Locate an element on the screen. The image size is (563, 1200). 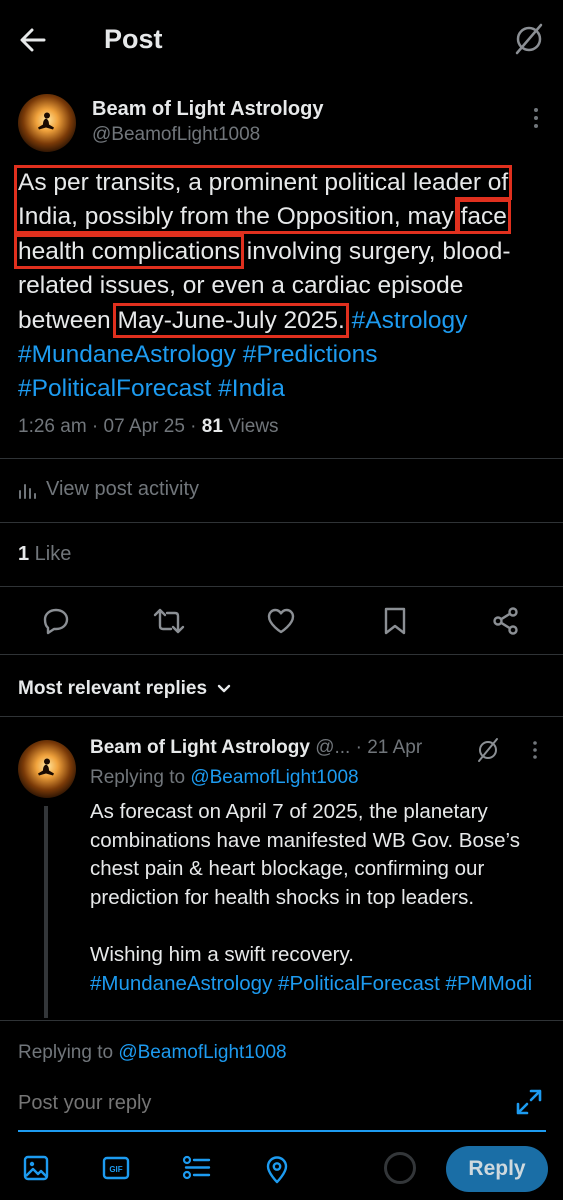
likes-count-link: 1 Like is located at coordinates (44, 554).